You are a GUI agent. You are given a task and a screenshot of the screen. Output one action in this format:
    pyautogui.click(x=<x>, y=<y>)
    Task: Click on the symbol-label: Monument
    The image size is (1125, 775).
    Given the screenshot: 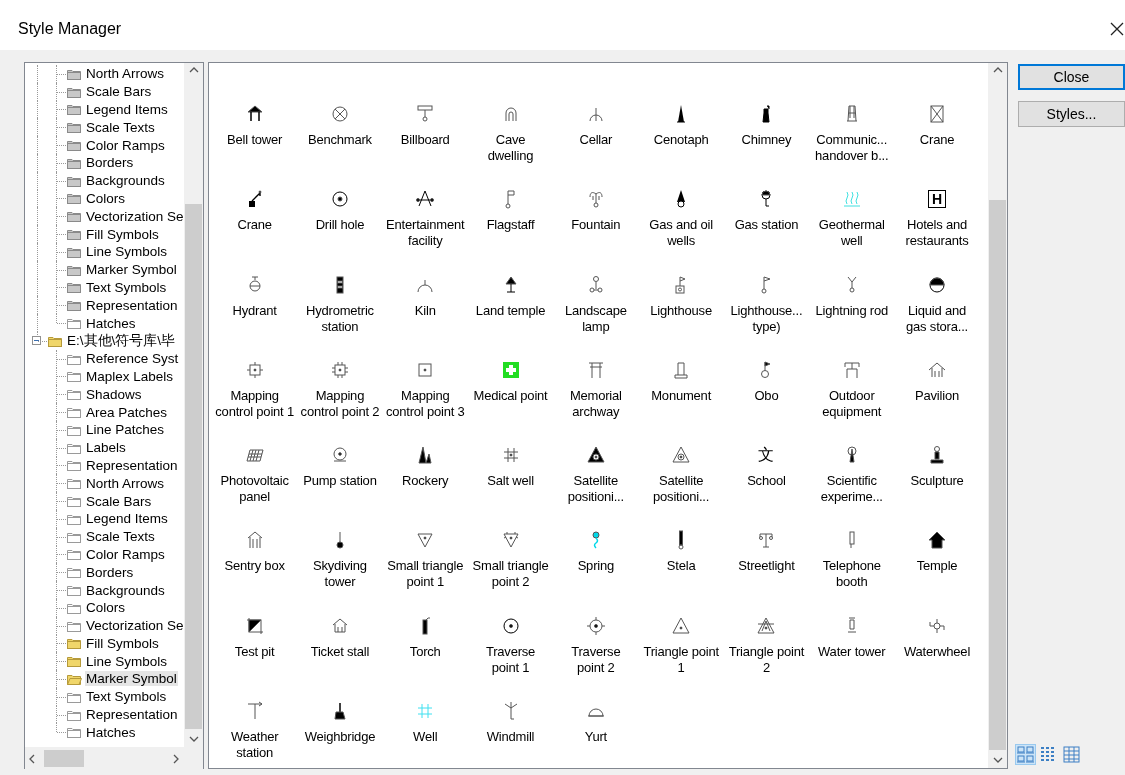 What is the action you would take?
    pyautogui.click(x=681, y=395)
    